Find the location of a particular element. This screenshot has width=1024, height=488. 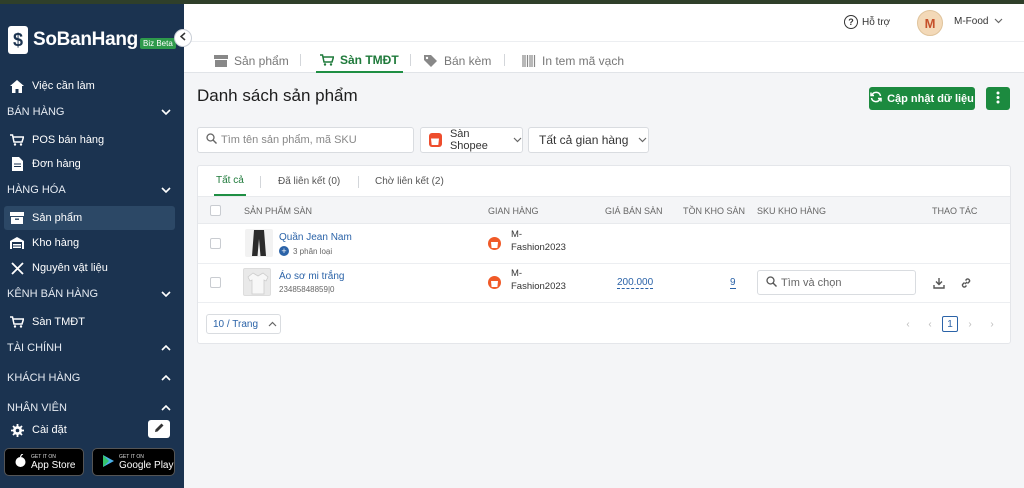

sidebar-item-label: Sản phẩm is located at coordinates (57, 218).